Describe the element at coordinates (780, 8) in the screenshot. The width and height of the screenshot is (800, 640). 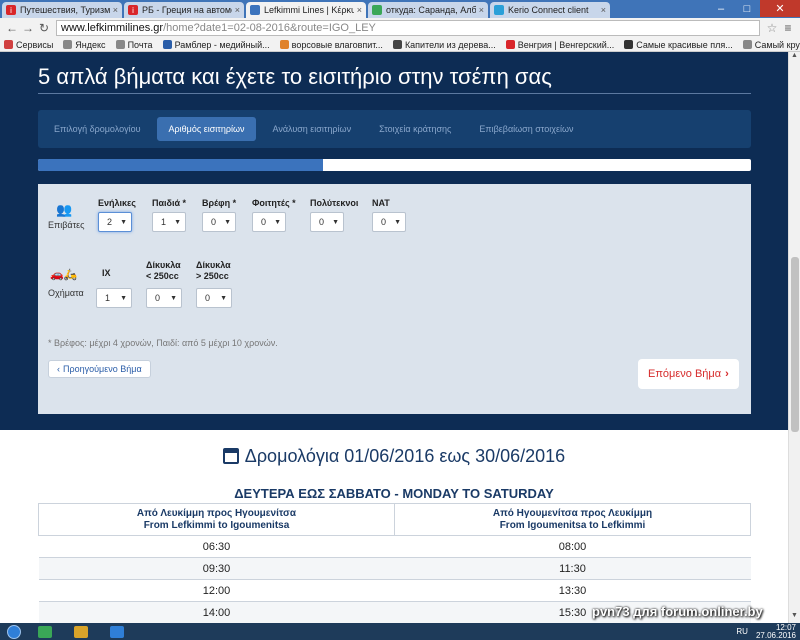
I see `close-window-button: ✕` at that location.